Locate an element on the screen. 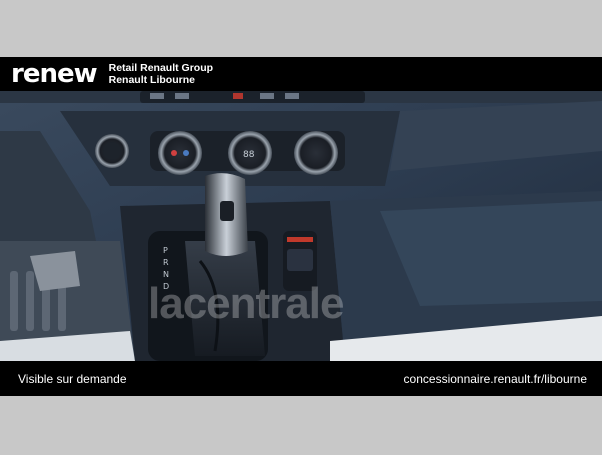  dealer-line-2: Renault Libourne is located at coordinates (151, 80).